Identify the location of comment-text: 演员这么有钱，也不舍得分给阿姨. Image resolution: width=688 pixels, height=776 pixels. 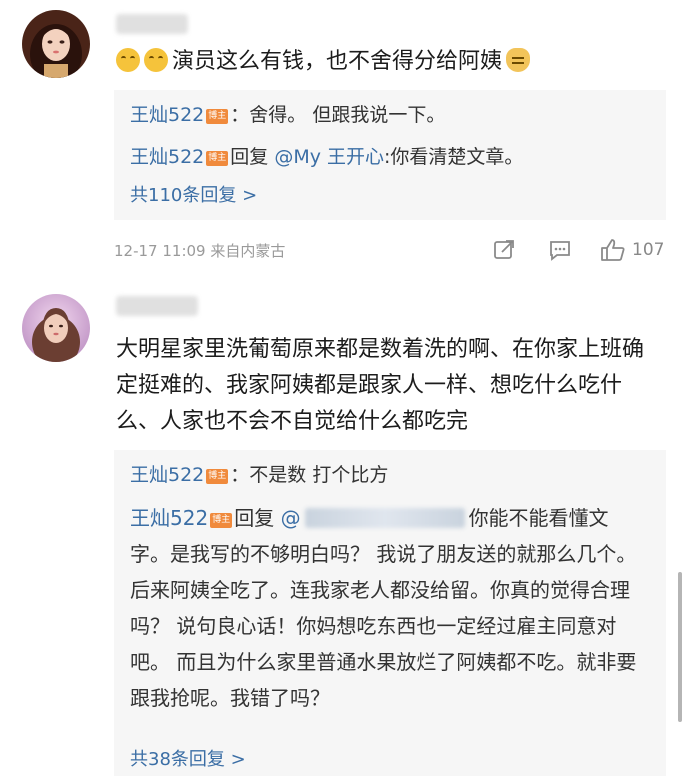
(325, 62).